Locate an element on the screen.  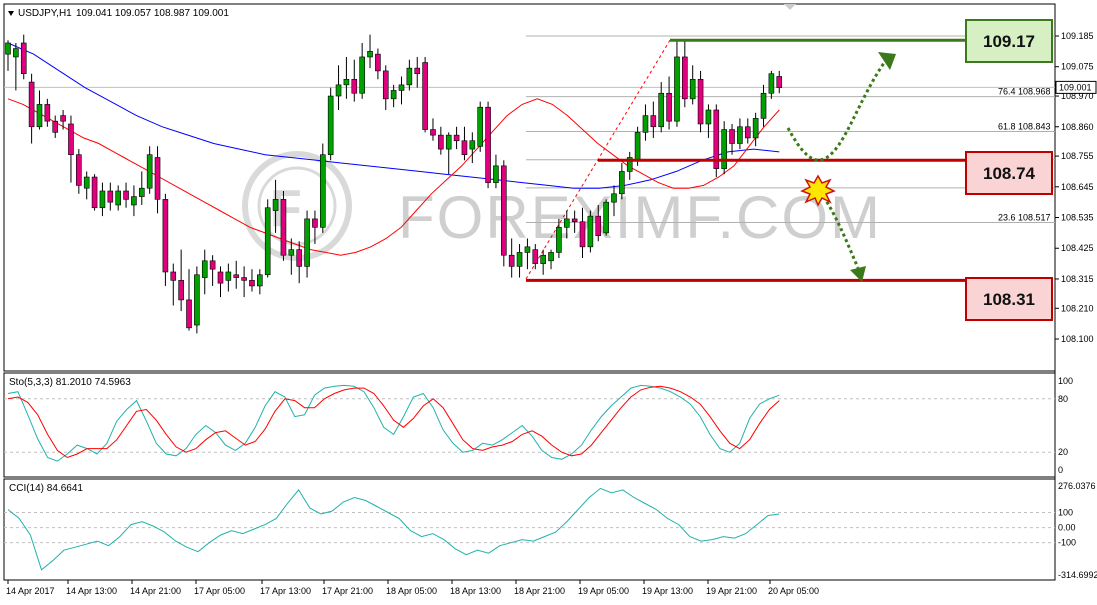
breakout-burst-icon is located at coordinates (818, 190).